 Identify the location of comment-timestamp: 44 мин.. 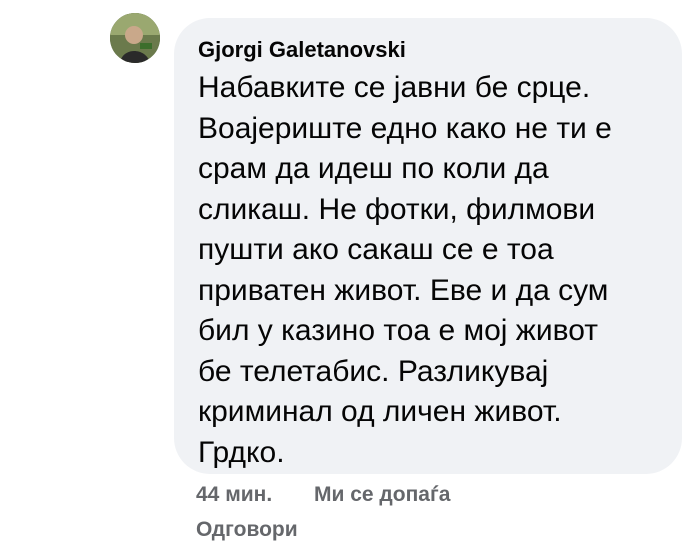
(234, 495).